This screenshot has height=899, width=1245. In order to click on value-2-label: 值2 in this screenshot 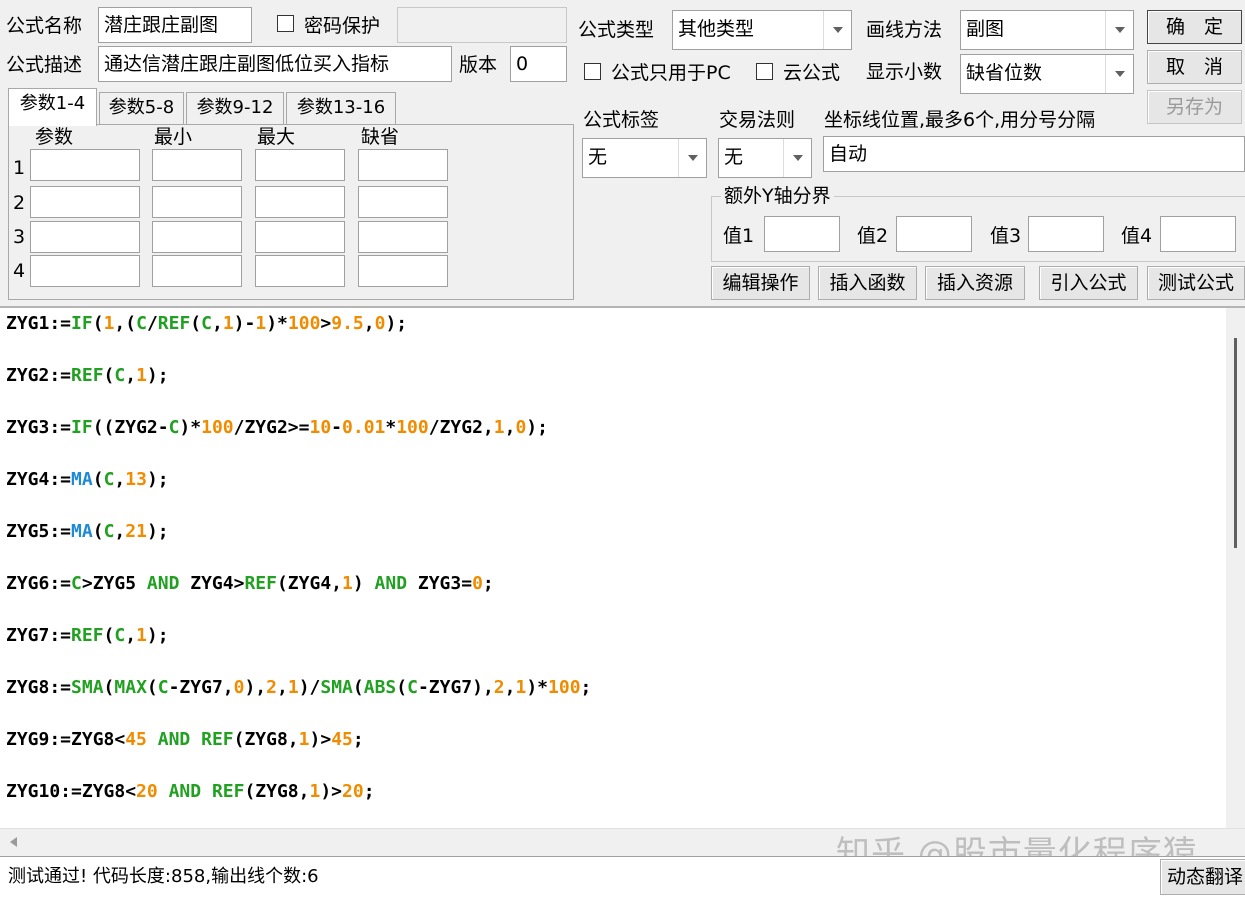, I will do `click(873, 236)`.